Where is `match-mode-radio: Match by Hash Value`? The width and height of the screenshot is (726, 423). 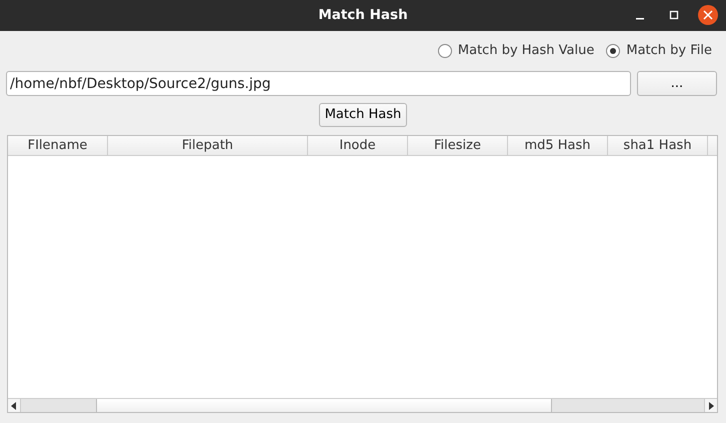
match-mode-radio: Match by Hash Value is located at coordinates (516, 51).